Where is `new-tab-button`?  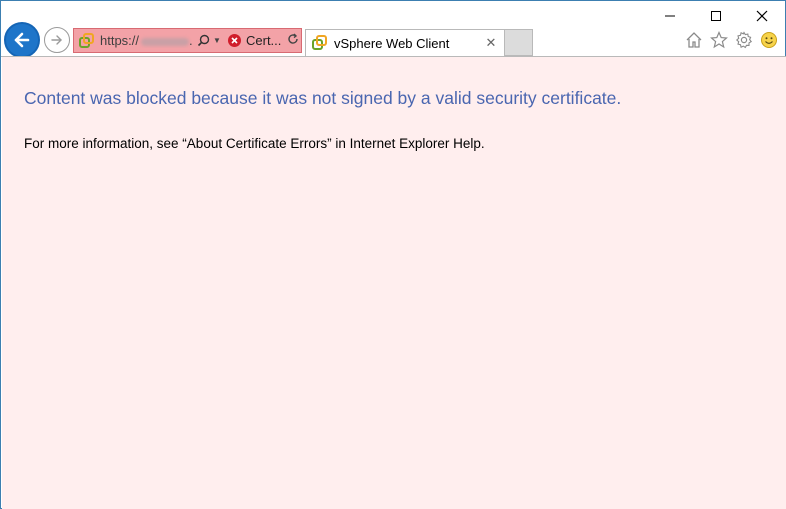 new-tab-button is located at coordinates (519, 42).